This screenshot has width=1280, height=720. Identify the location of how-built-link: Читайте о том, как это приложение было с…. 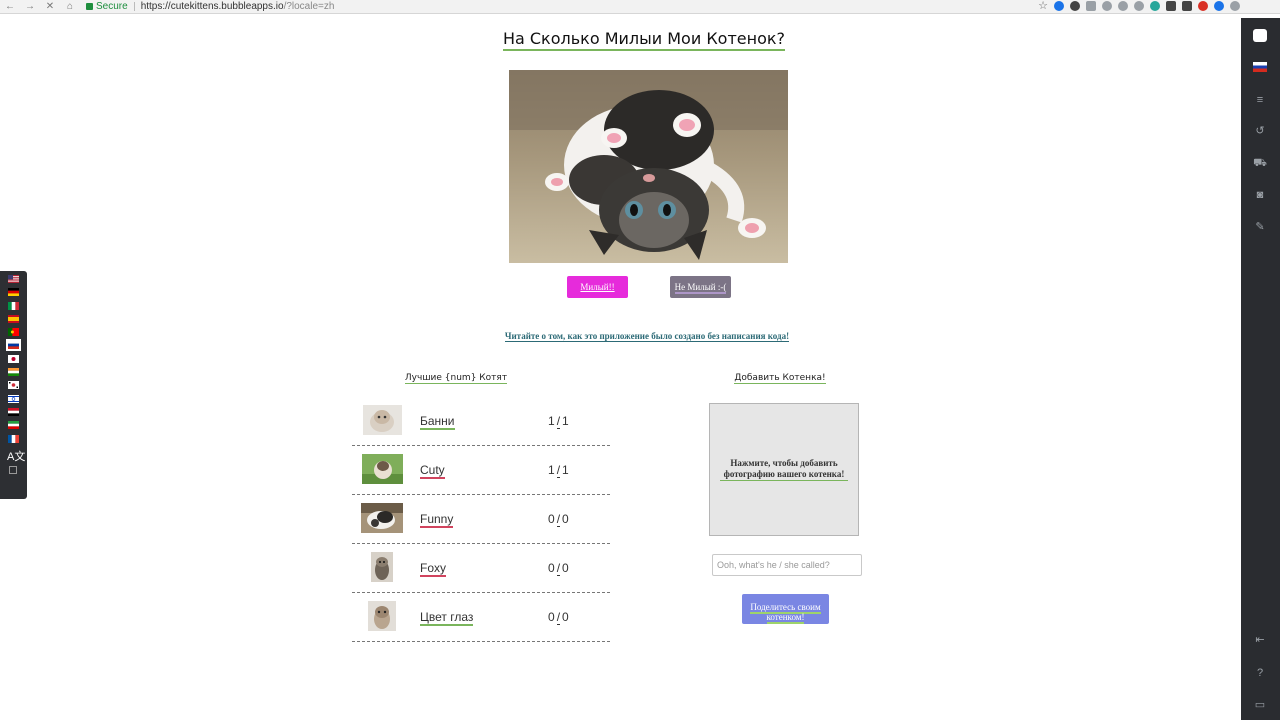
(640, 336).